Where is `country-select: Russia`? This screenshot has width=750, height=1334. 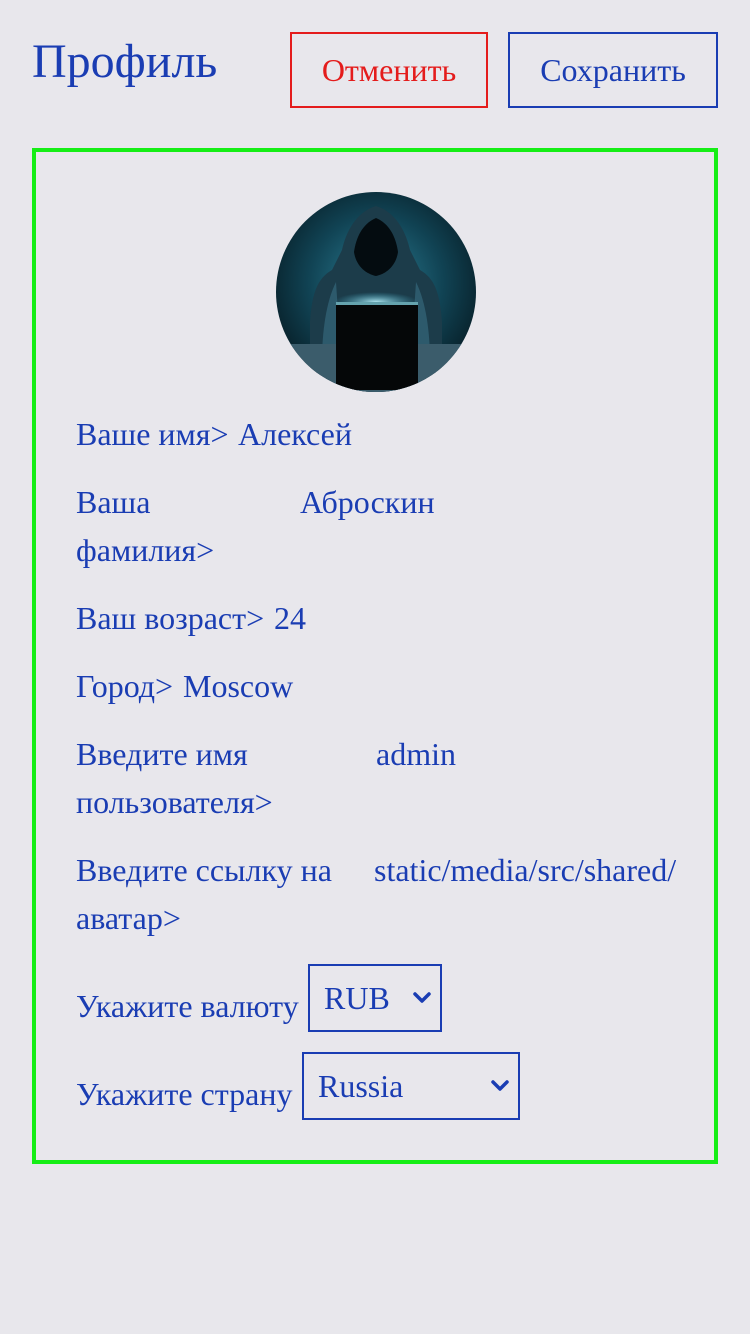 country-select: Russia is located at coordinates (411, 1086).